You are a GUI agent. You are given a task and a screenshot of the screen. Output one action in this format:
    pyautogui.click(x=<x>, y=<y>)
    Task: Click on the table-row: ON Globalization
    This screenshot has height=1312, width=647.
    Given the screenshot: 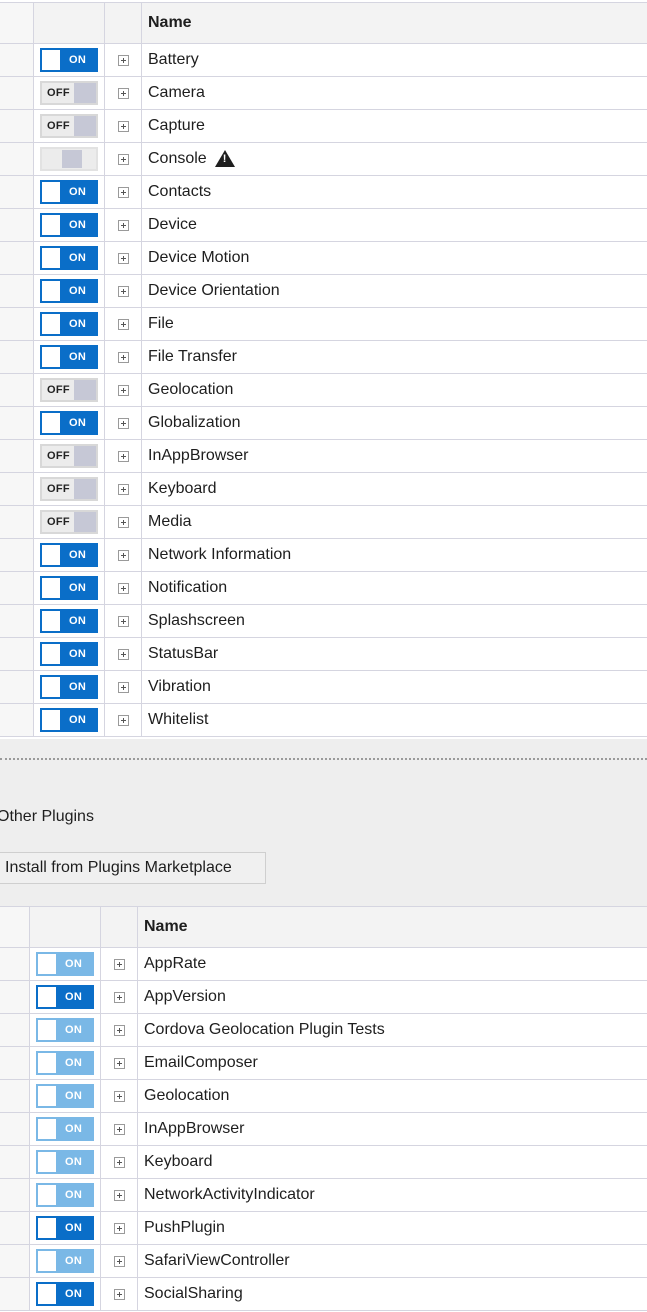 What is the action you would take?
    pyautogui.click(x=323, y=423)
    